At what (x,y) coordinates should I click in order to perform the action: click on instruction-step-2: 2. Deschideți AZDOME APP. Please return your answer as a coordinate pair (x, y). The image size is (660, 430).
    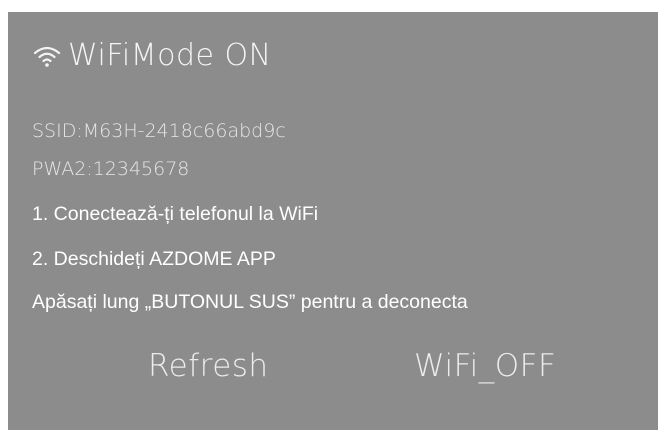
    Looking at the image, I should click on (154, 259).